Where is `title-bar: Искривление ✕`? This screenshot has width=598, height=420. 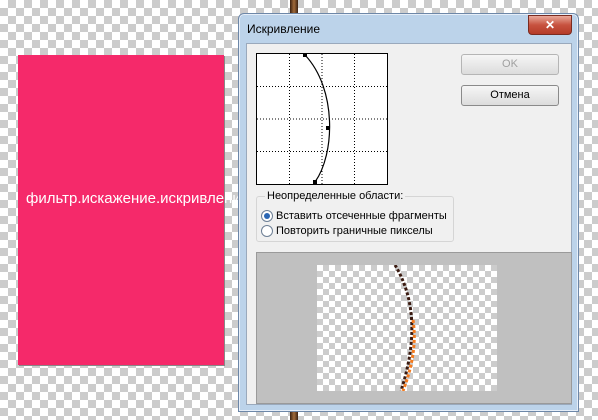 title-bar: Искривление ✕ is located at coordinates (408, 28).